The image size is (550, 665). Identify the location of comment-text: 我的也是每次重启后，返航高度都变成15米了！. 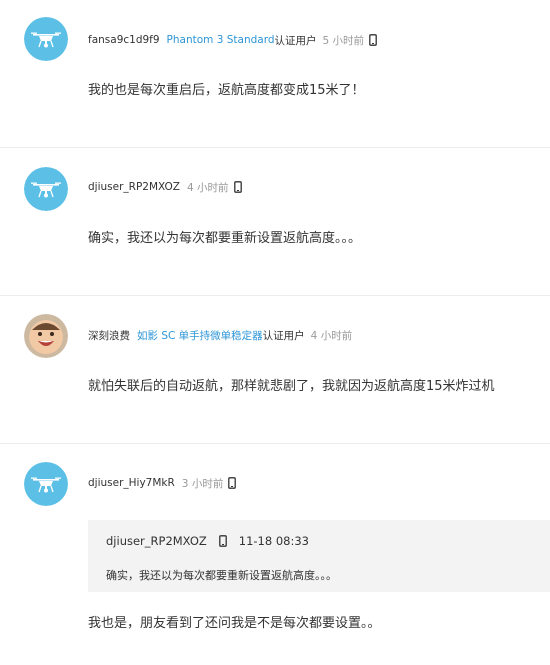
(226, 90).